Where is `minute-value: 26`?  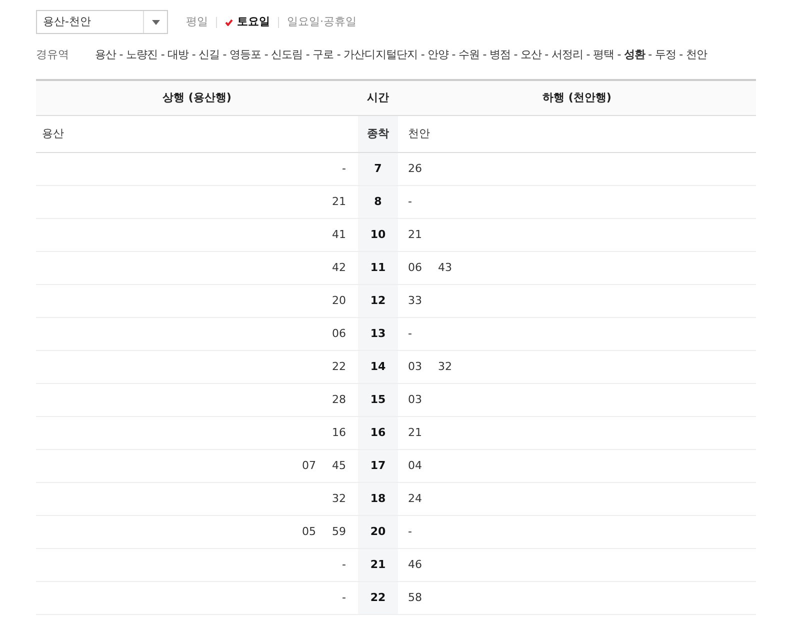
minute-value: 26 is located at coordinates (415, 168).